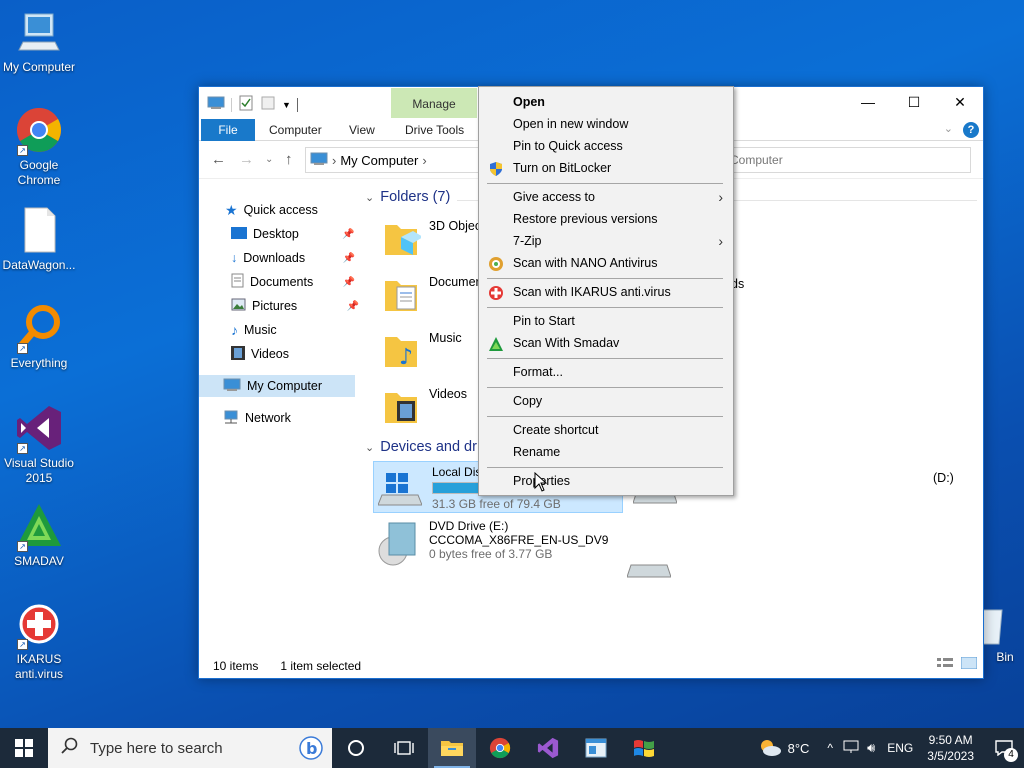 This screenshot has width=1024, height=768. I want to click on manage-contextual-tab: Manage, so click(434, 103).